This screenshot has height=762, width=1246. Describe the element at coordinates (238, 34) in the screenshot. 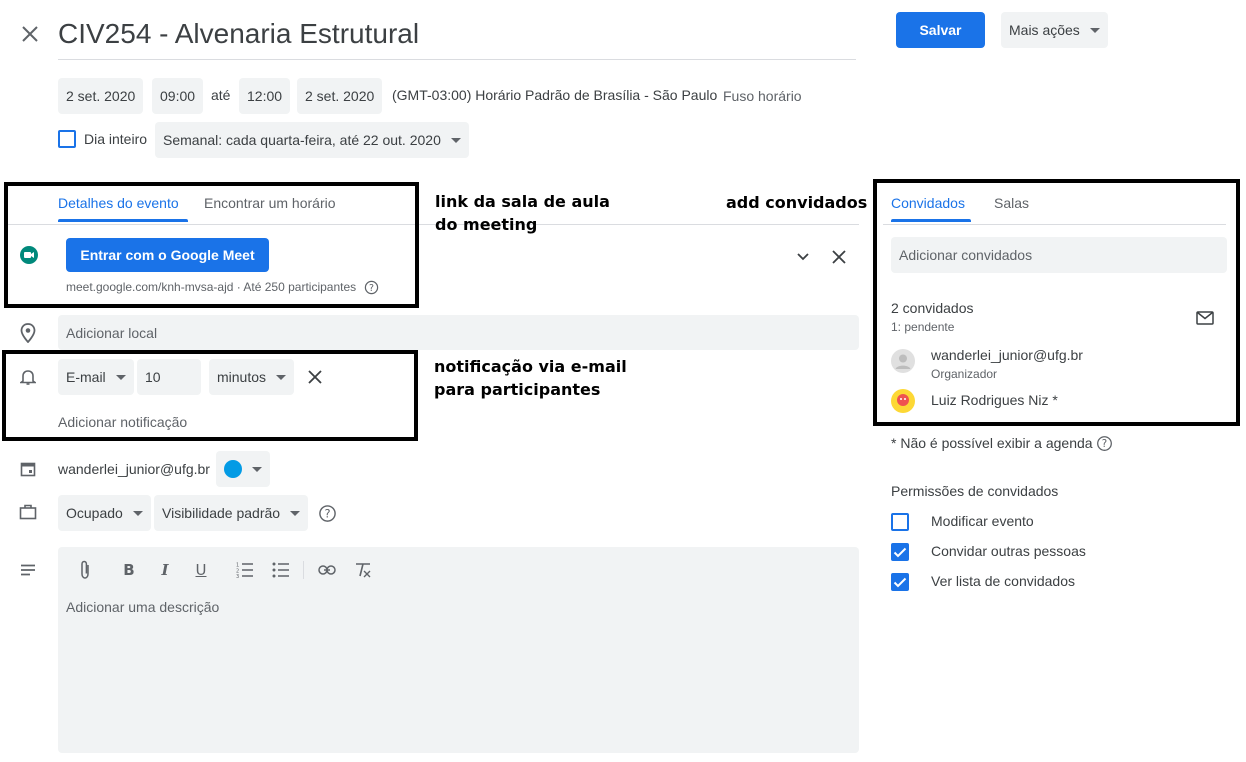

I see `event-title: CIV254 - Alvenaria Estrutural` at that location.